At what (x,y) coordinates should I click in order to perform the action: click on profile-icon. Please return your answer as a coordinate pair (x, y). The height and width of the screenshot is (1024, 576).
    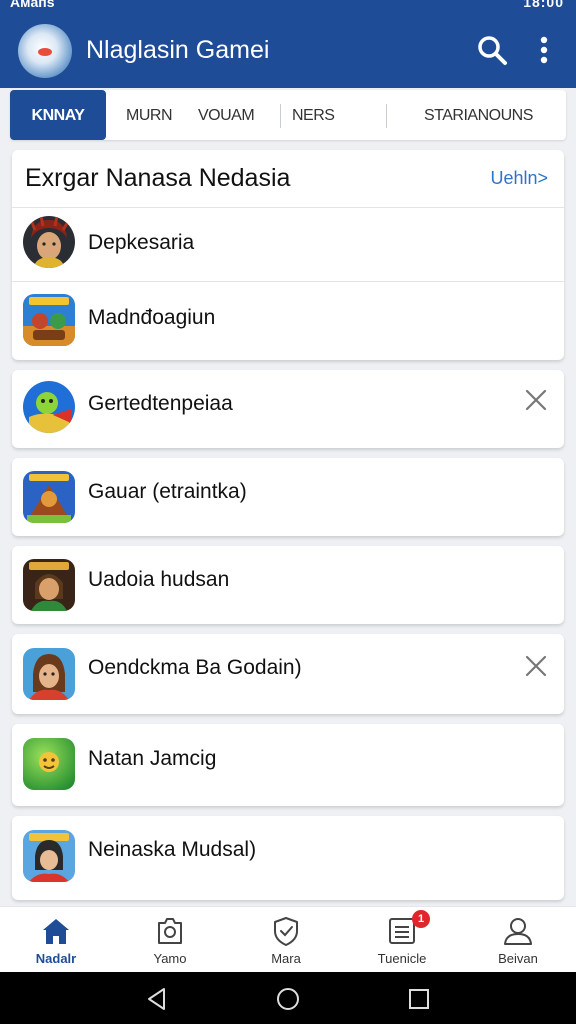
    Looking at the image, I should click on (518, 931).